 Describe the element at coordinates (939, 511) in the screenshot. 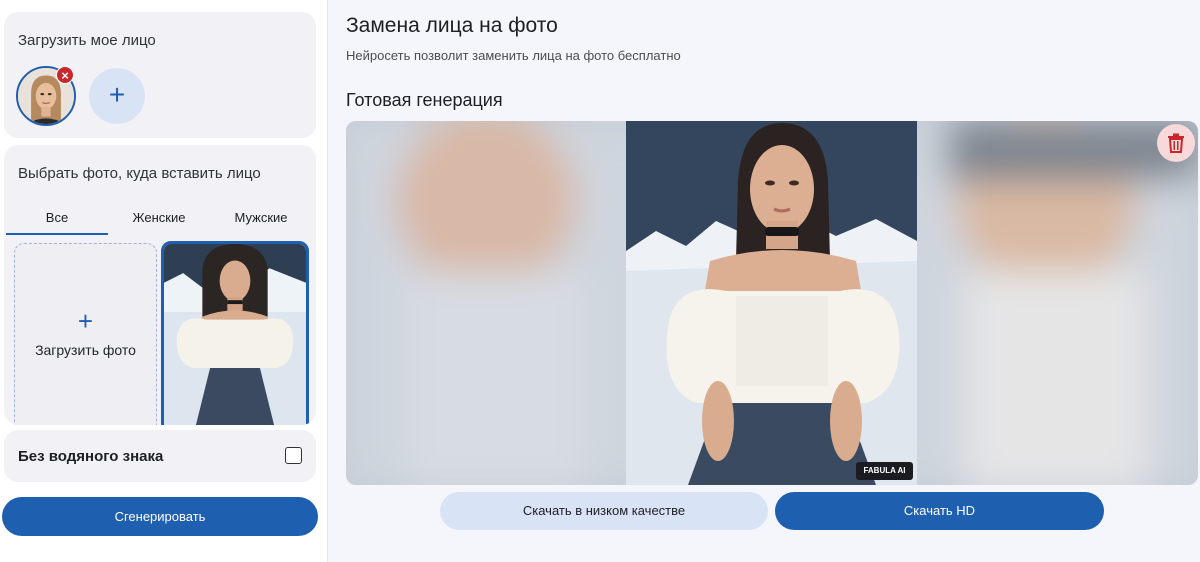

I see `download-hd-button: Скачать HD` at that location.